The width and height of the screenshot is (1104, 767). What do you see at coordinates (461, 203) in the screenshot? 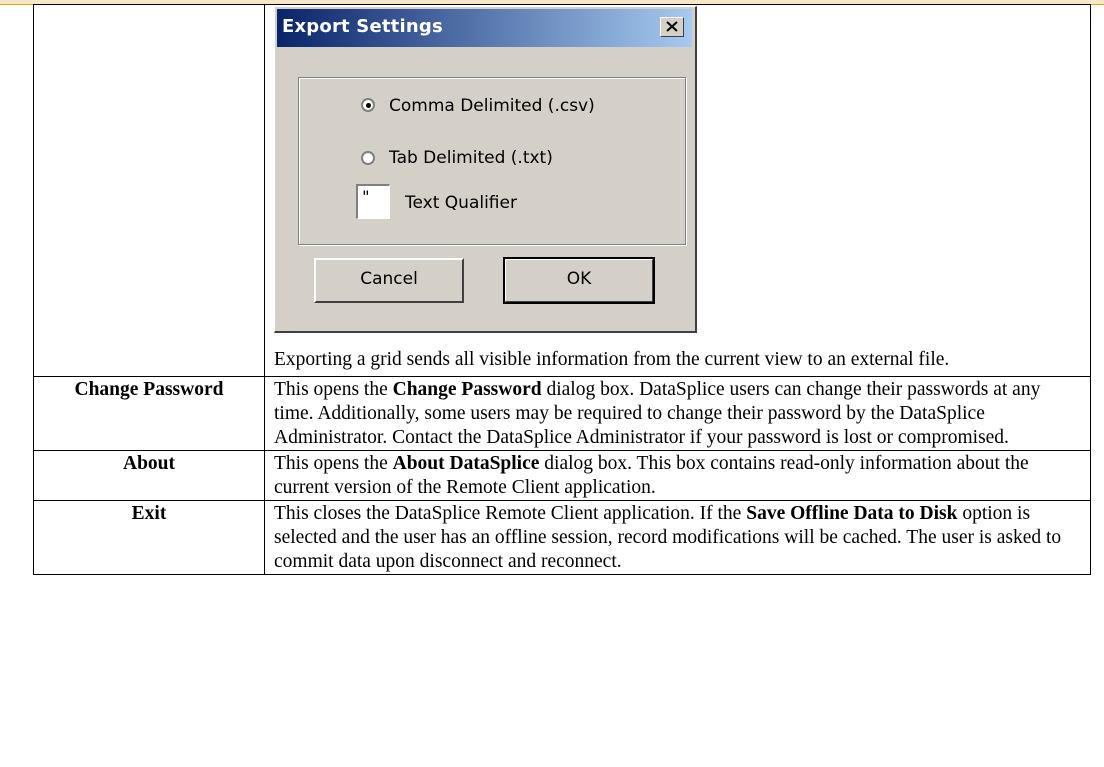
I see `text-qualifier-label: Text Qualifier` at bounding box center [461, 203].